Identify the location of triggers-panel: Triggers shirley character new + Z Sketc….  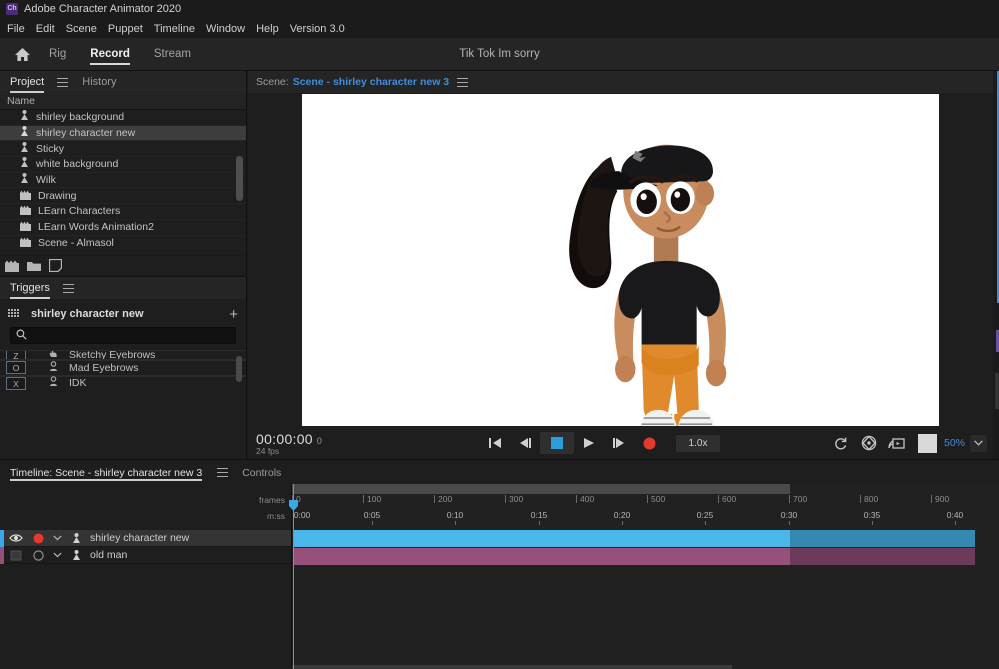
(123, 367).